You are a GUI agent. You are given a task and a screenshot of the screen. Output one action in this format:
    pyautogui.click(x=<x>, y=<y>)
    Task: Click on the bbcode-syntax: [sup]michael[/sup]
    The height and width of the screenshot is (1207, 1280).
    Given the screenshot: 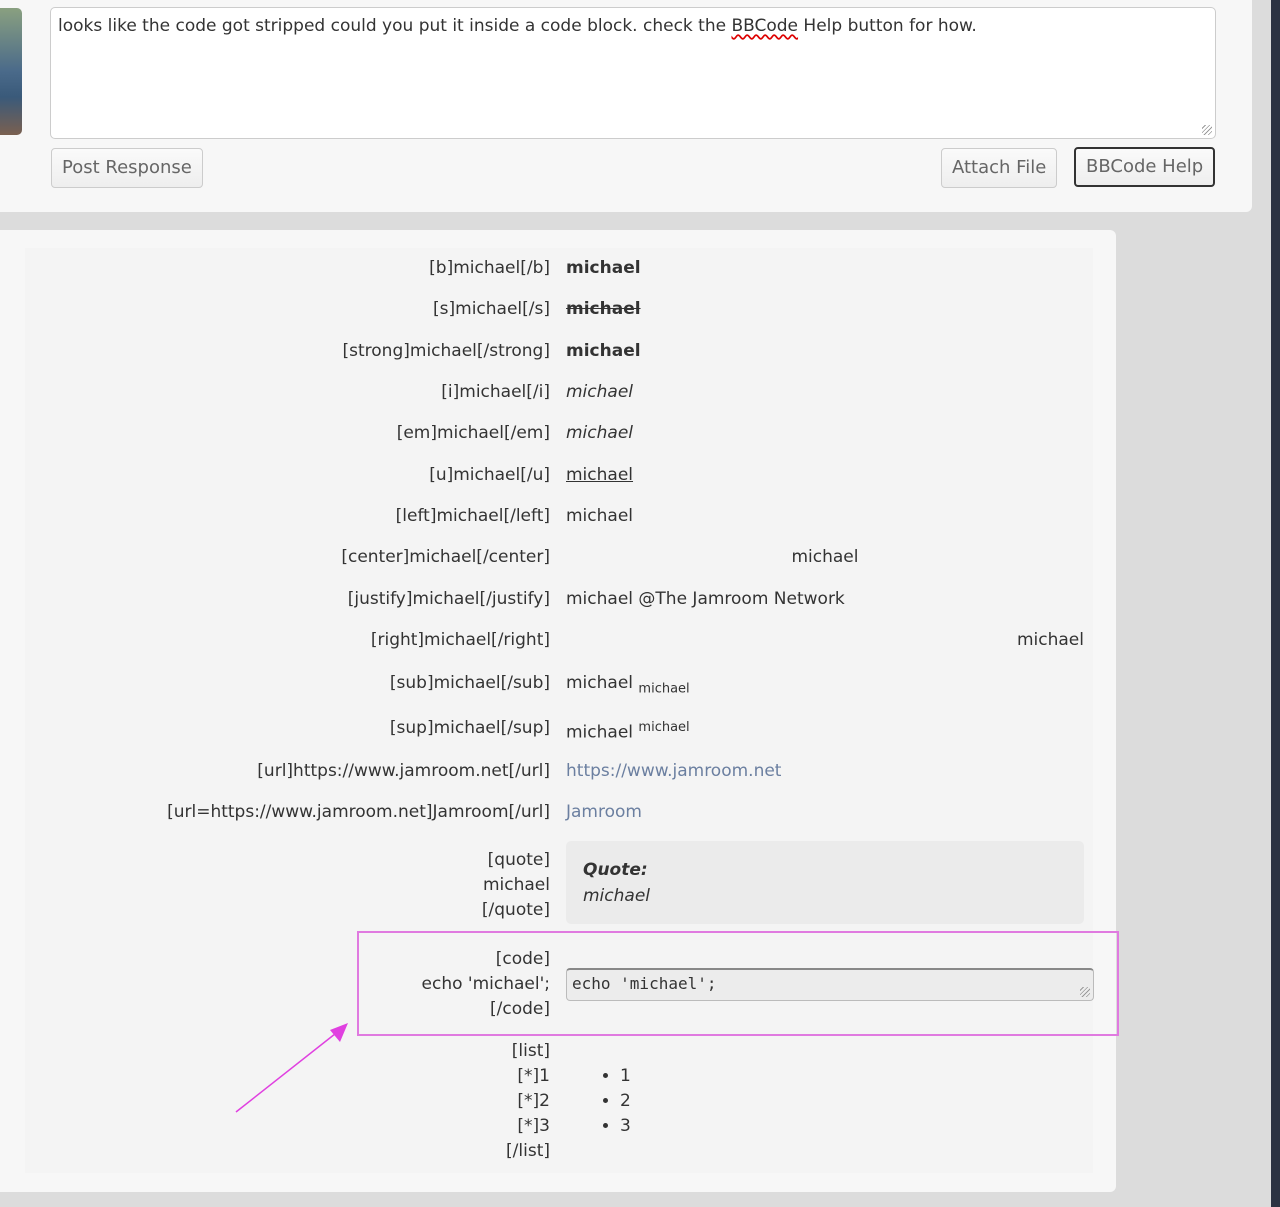 What is the action you would take?
    pyautogui.click(x=469, y=728)
    